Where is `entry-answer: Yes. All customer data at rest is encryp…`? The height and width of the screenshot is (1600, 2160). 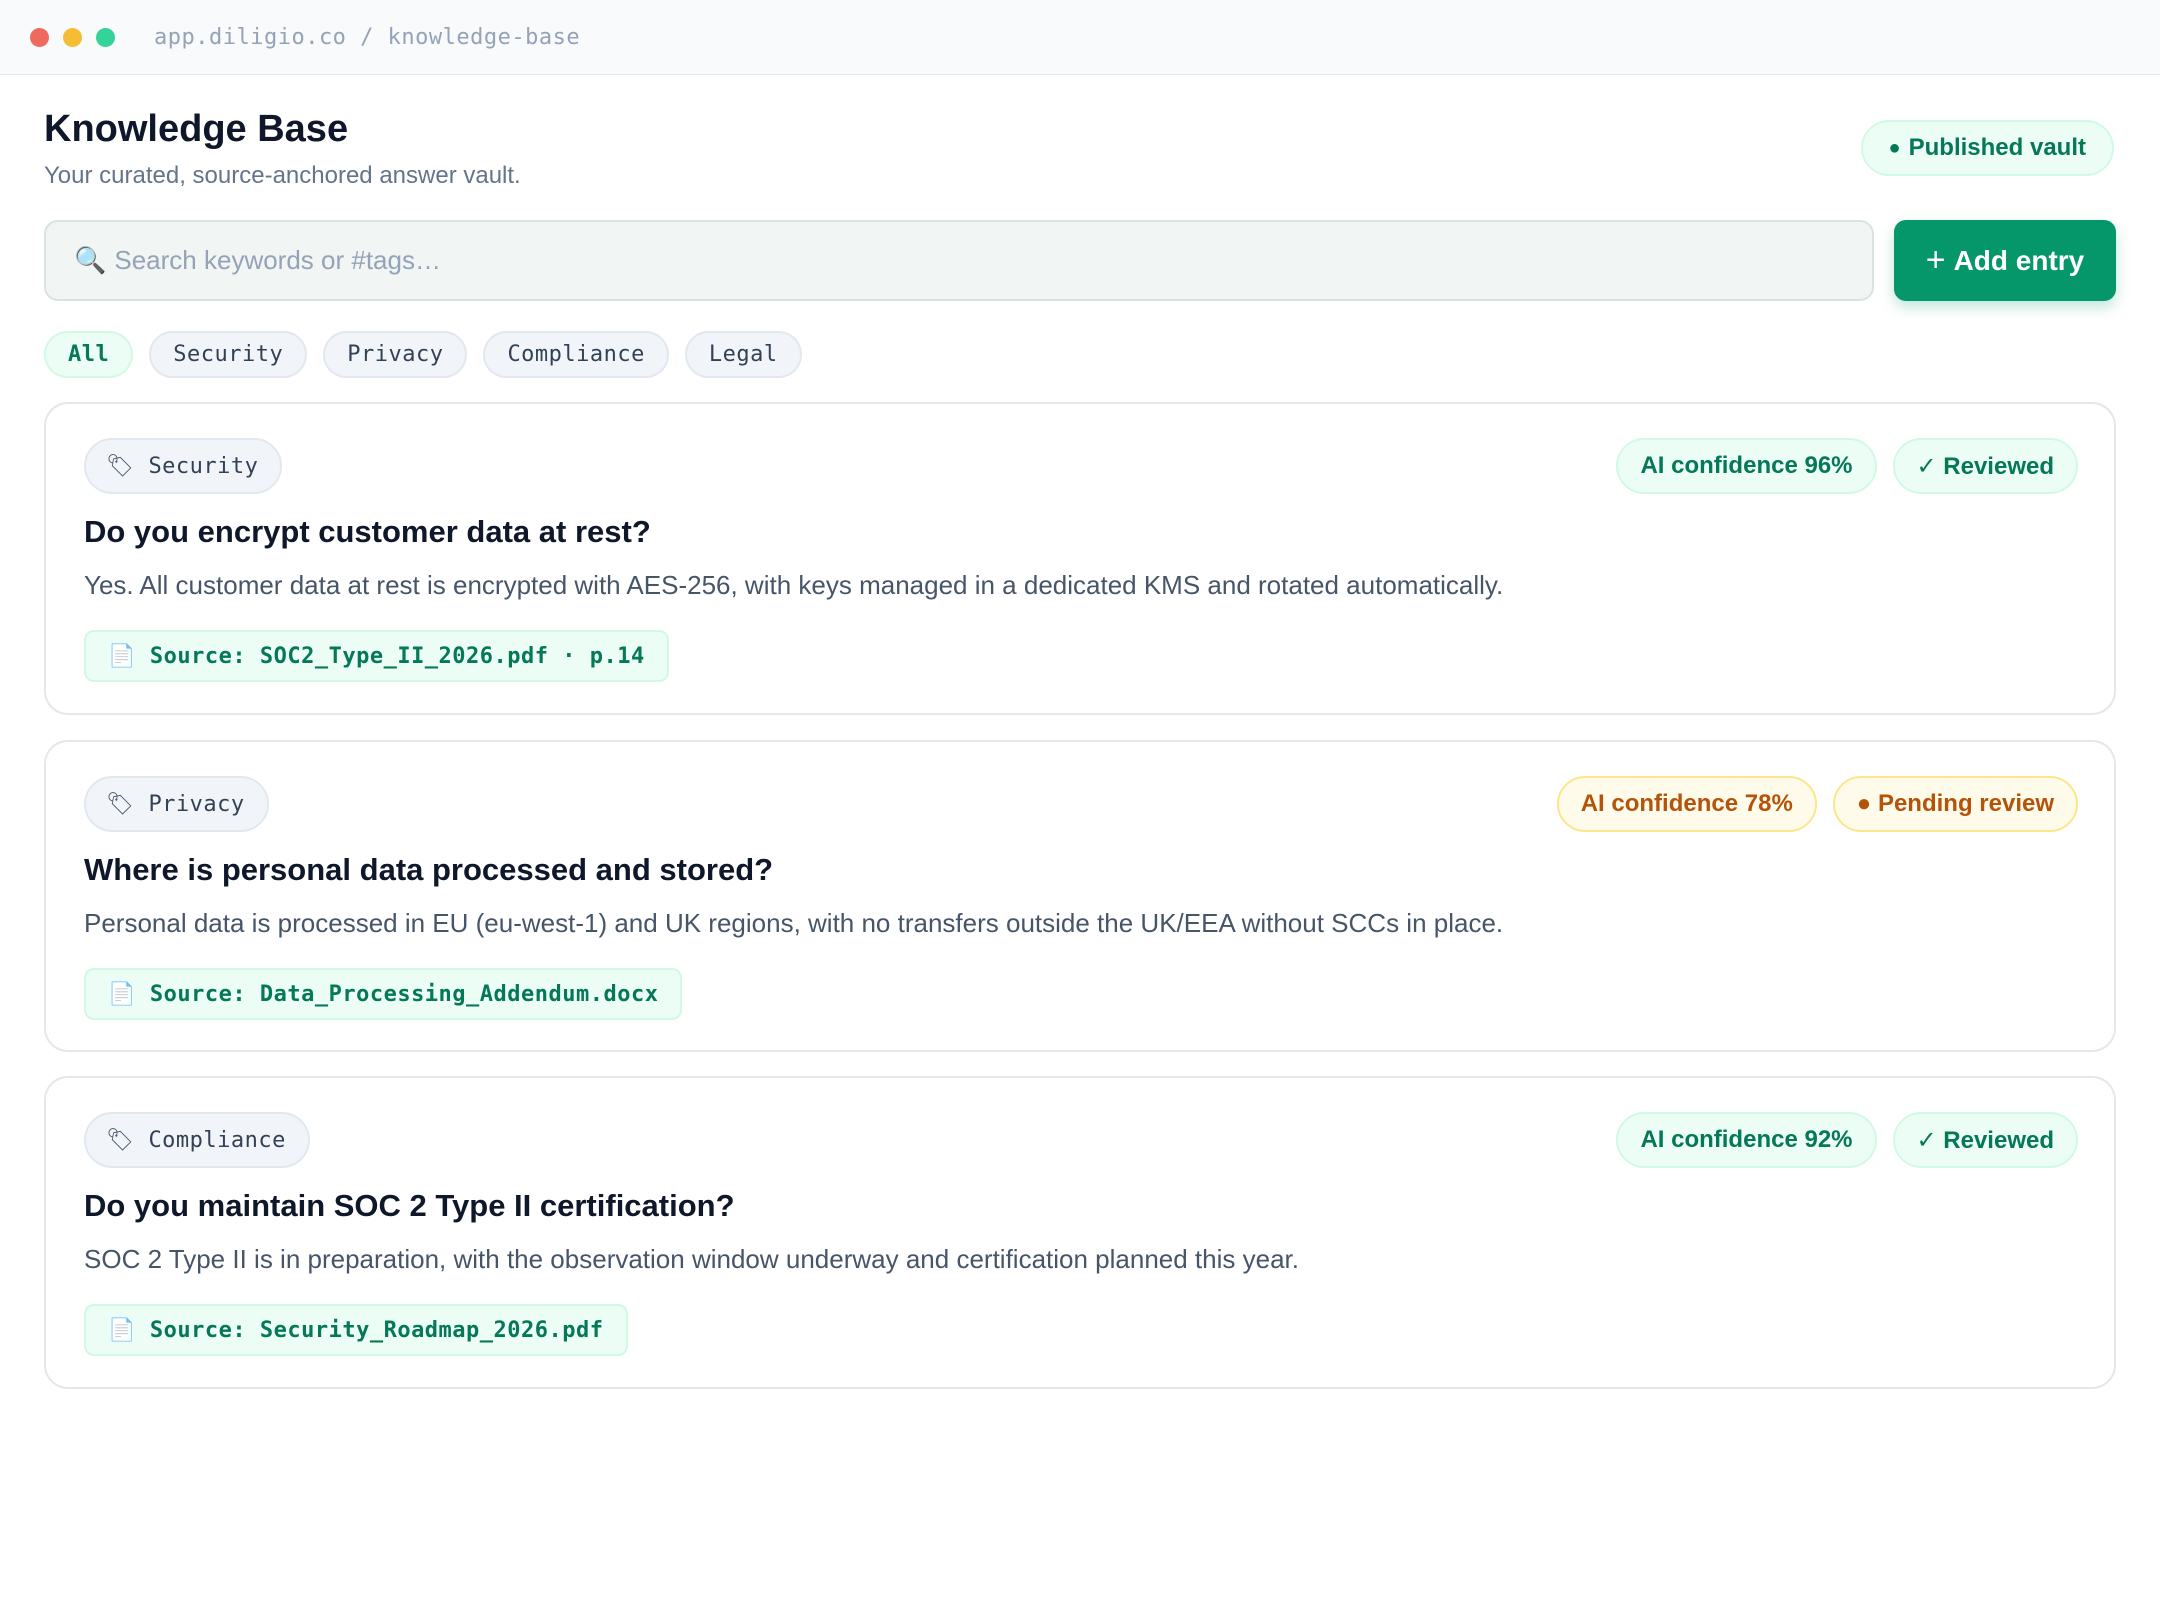
entry-answer: Yes. All customer data at rest is encryp… is located at coordinates (794, 585).